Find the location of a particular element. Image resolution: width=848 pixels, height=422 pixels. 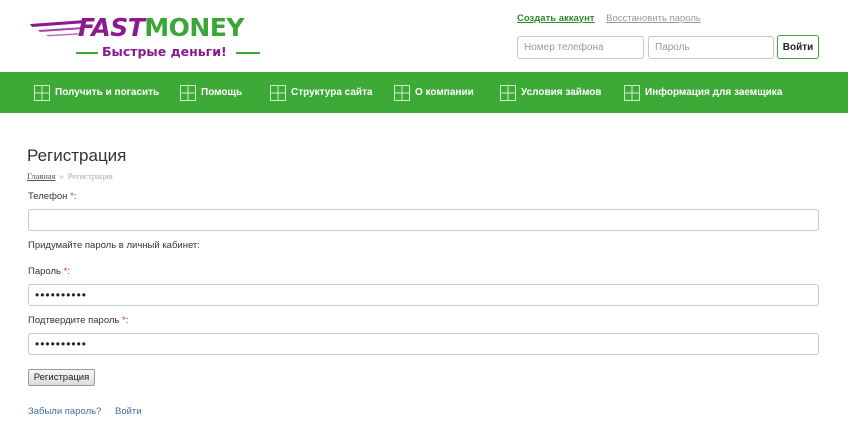

bottom-links: Забыли пароль? Войти is located at coordinates (85, 411).